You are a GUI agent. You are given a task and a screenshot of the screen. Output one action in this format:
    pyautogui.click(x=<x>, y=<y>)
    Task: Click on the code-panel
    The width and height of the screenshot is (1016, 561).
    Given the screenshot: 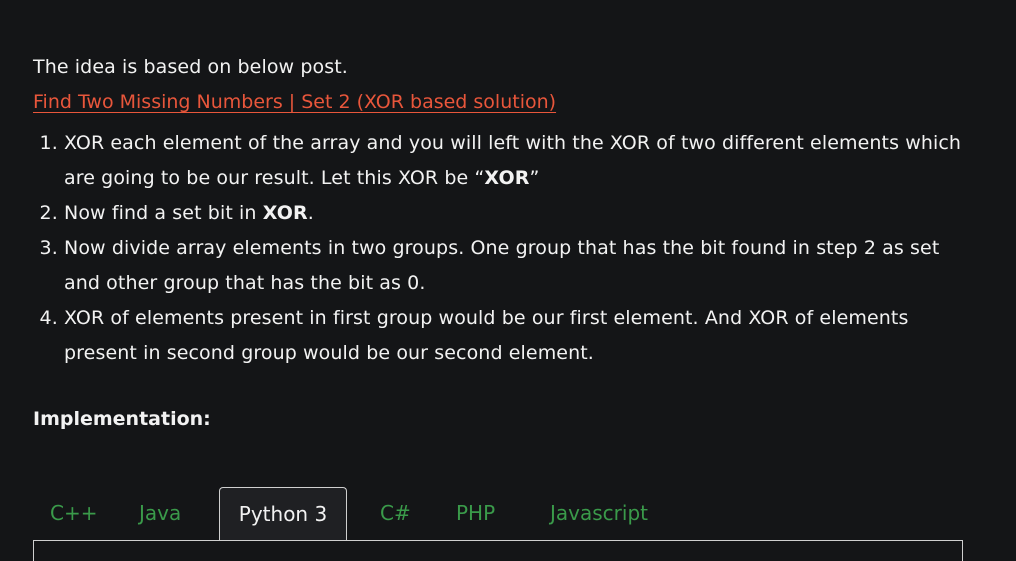 What is the action you would take?
    pyautogui.click(x=498, y=550)
    